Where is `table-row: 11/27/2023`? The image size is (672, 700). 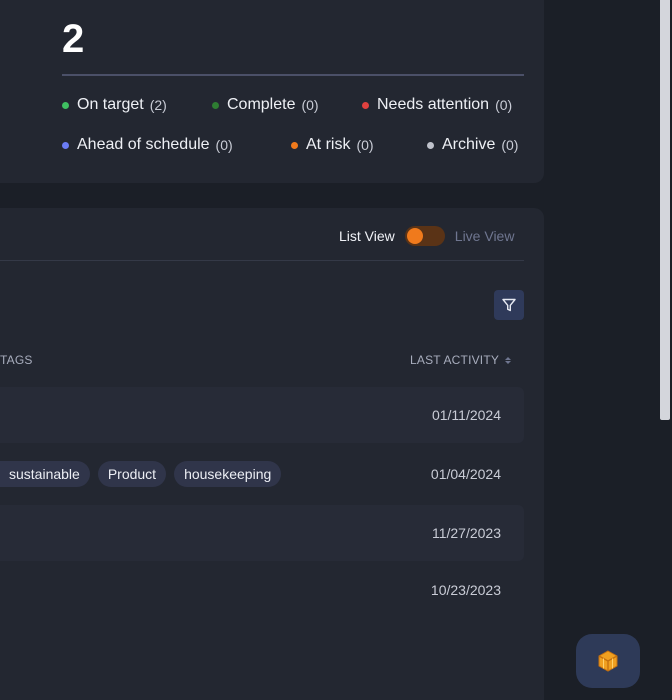
table-row: 11/27/2023 is located at coordinates (262, 533).